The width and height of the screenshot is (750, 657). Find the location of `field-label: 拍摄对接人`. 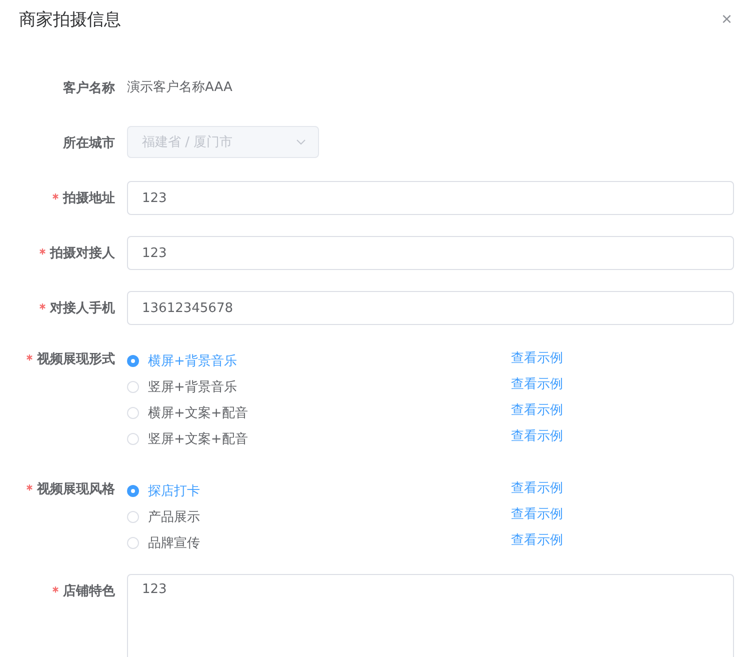

field-label: 拍摄对接人 is located at coordinates (82, 253).